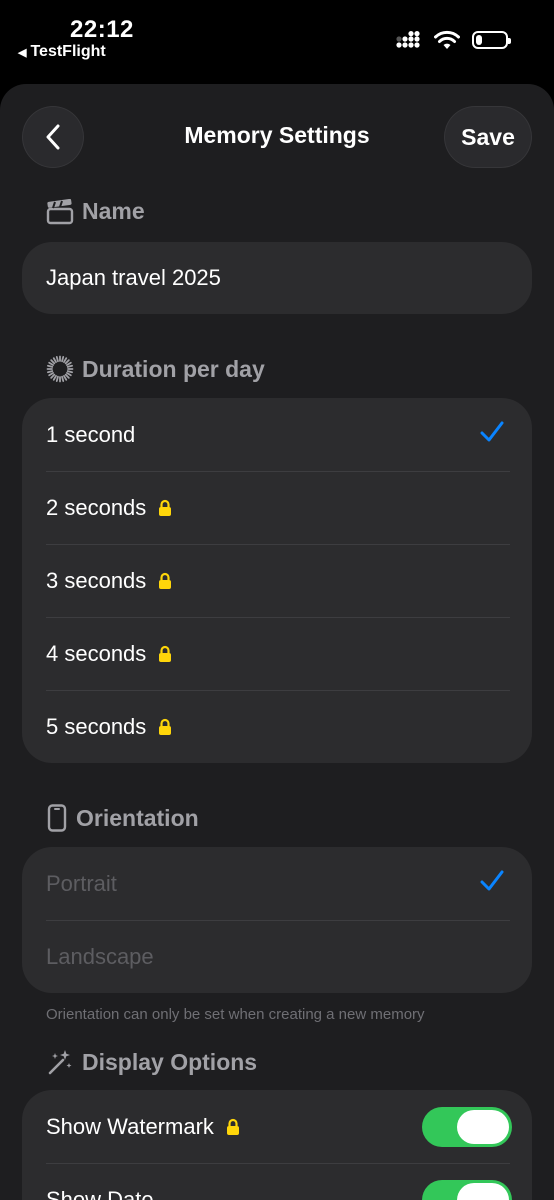  I want to click on display-option-show-date: Show Date, so click(277, 1181).